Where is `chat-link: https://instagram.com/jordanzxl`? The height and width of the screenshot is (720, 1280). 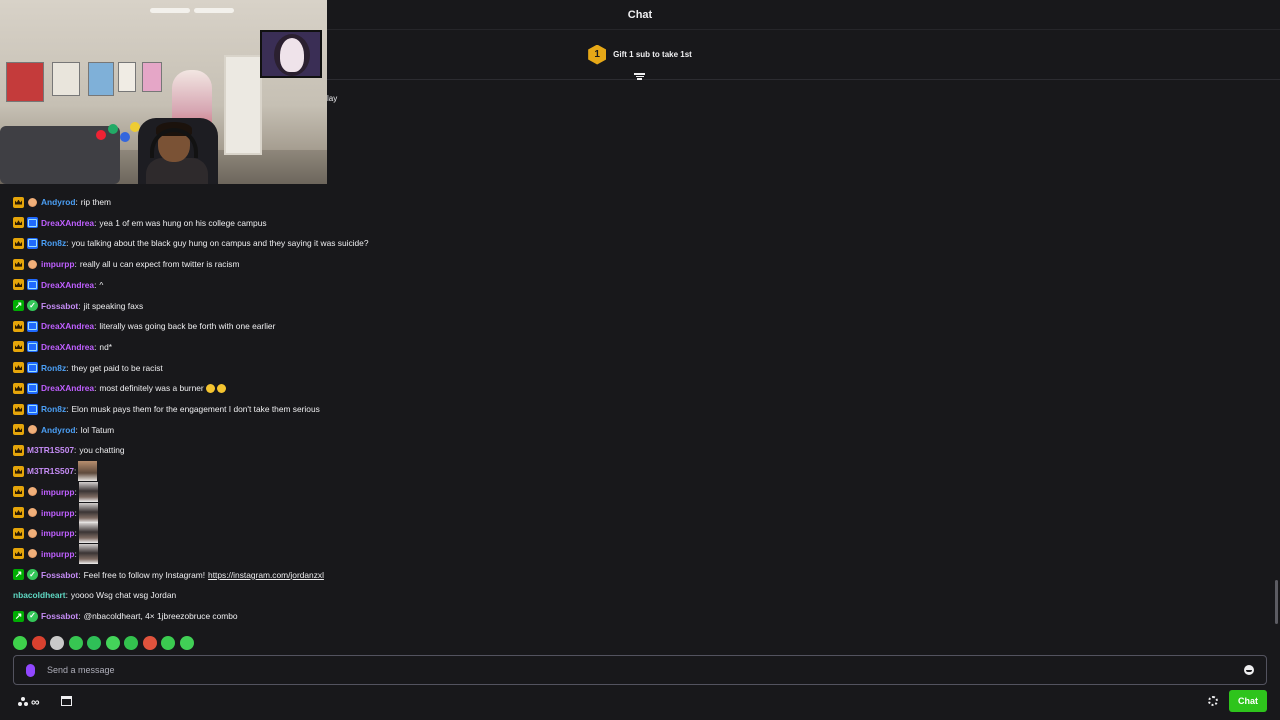 chat-link: https://instagram.com/jordanzxl is located at coordinates (266, 575).